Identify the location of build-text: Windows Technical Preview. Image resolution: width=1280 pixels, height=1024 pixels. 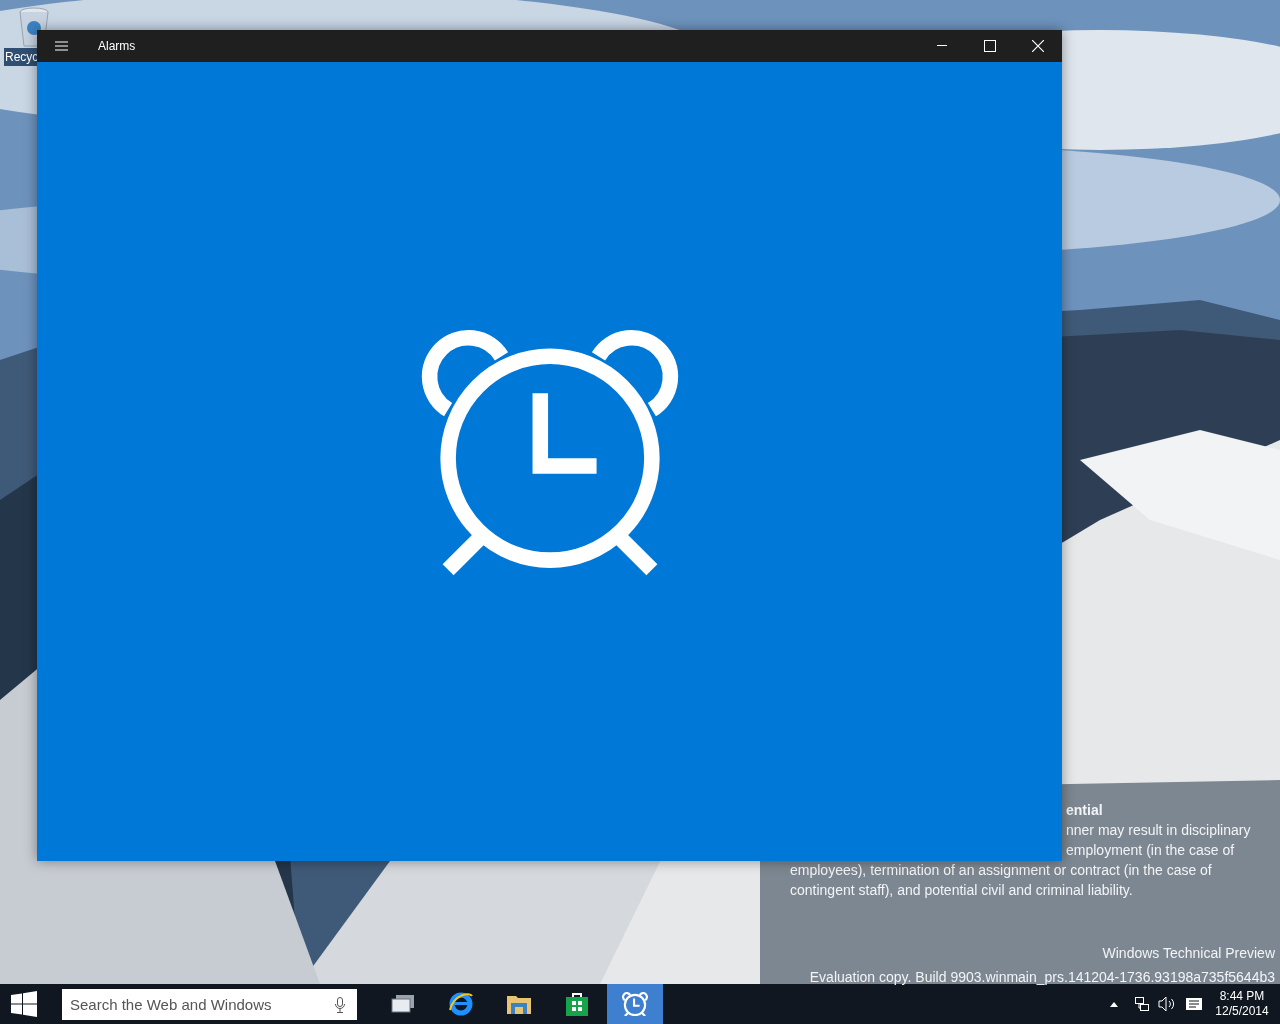
(1188, 953).